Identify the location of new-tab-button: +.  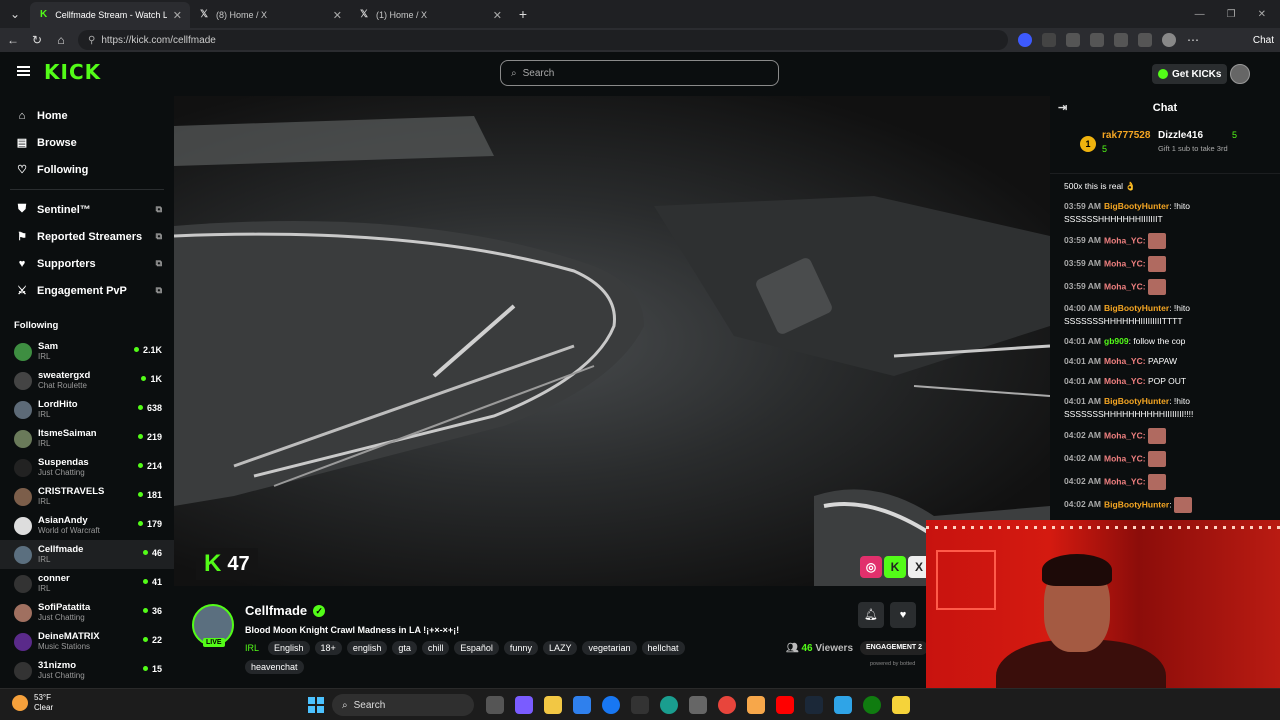
(523, 14).